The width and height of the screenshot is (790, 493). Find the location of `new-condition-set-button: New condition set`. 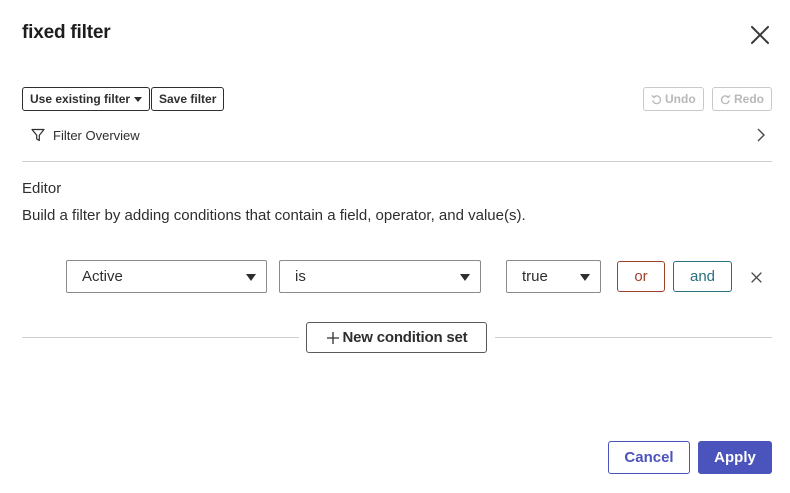

new-condition-set-button: New condition set is located at coordinates (396, 337).